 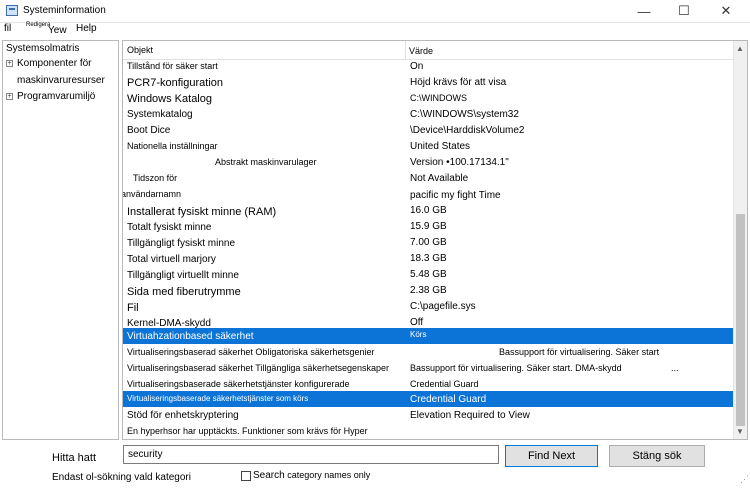 I want to click on table-row: Windows Katalog C:\WINDOWS, so click(x=428, y=99).